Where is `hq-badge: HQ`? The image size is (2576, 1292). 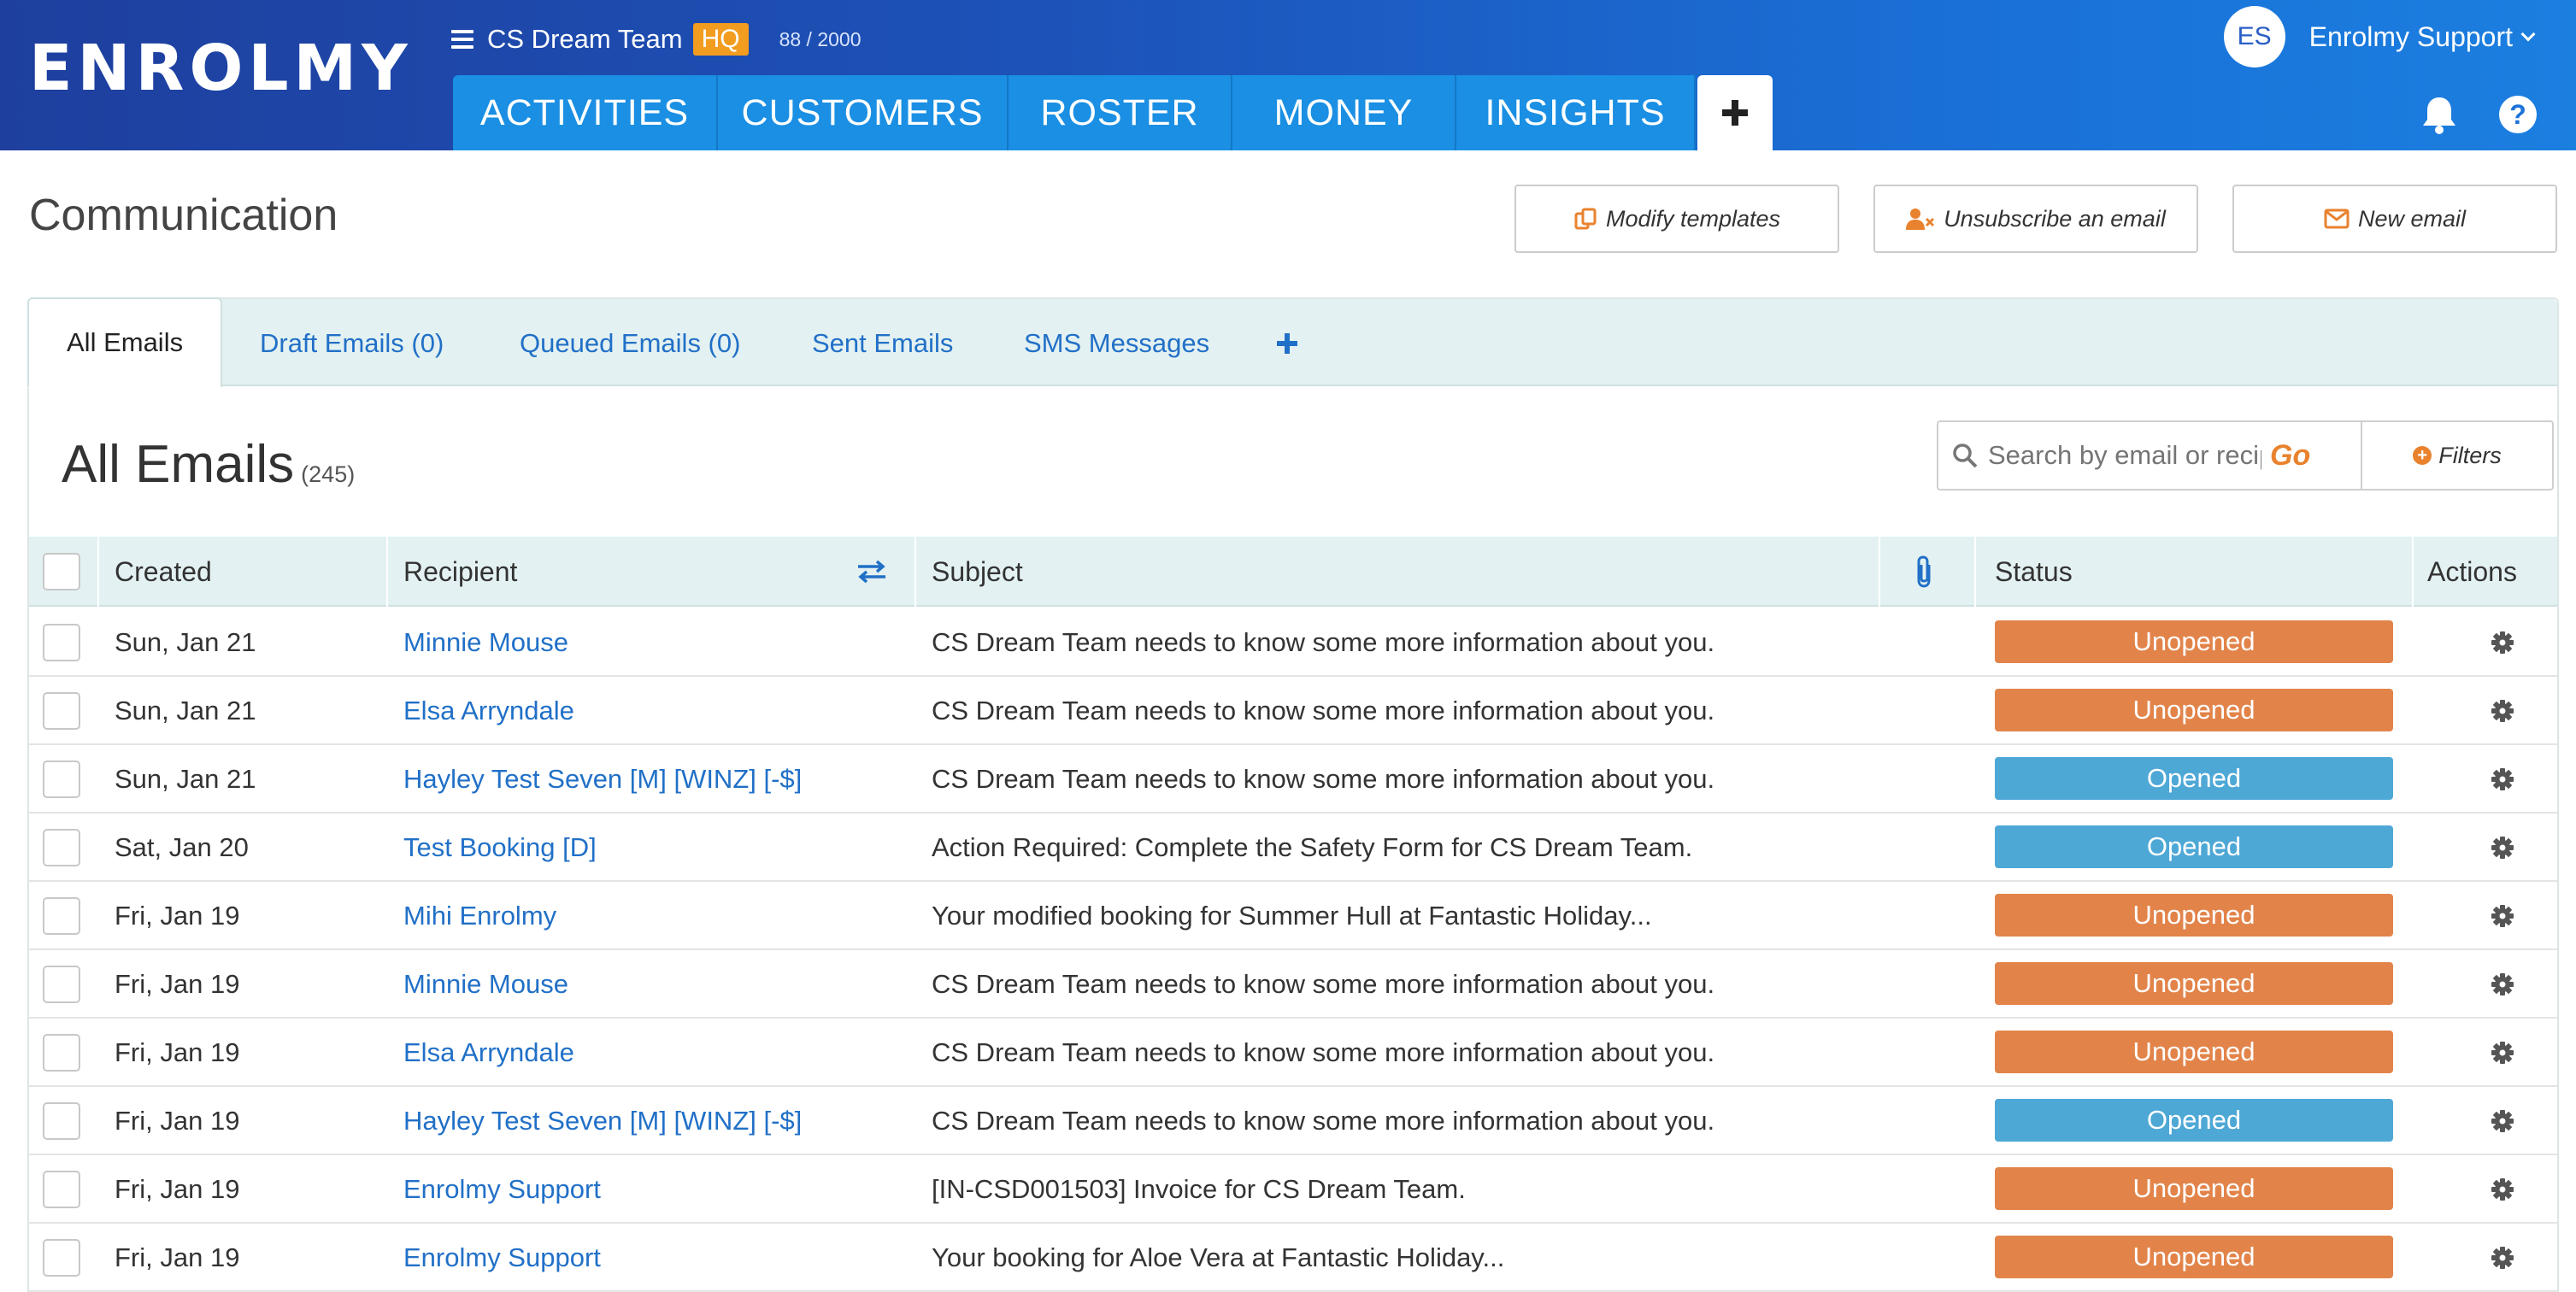 hq-badge: HQ is located at coordinates (720, 39).